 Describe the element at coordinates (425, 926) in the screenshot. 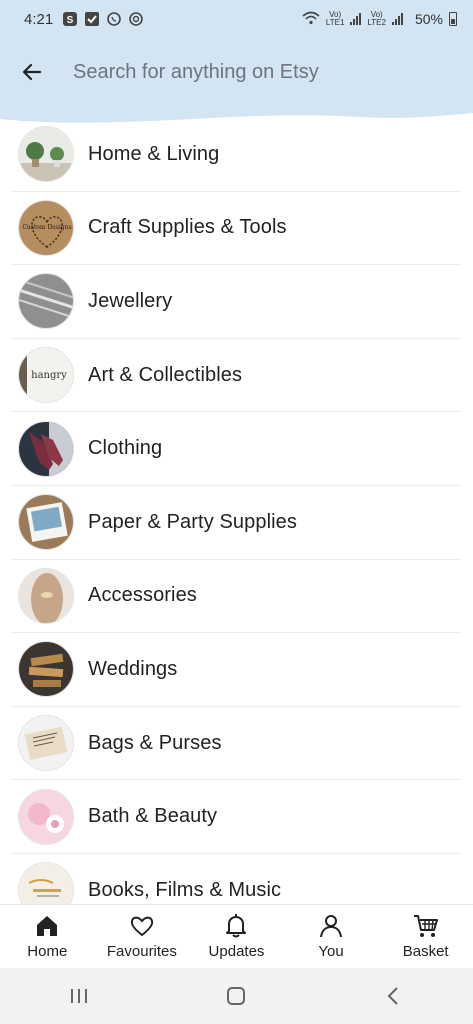

I see `cart-icon` at that location.